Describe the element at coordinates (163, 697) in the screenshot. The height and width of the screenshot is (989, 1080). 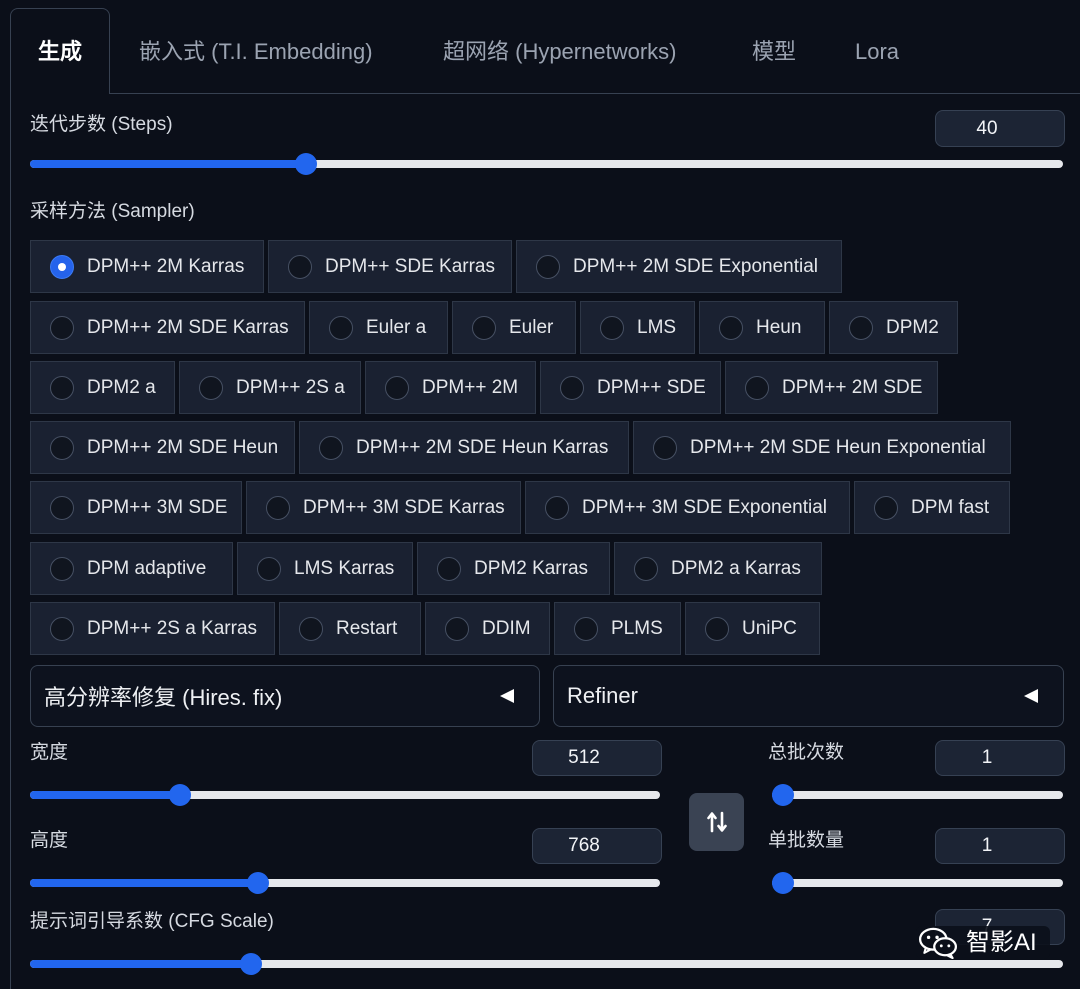
I see `hires-fix-label: 高分辨率修复 (Hires. fix)` at that location.